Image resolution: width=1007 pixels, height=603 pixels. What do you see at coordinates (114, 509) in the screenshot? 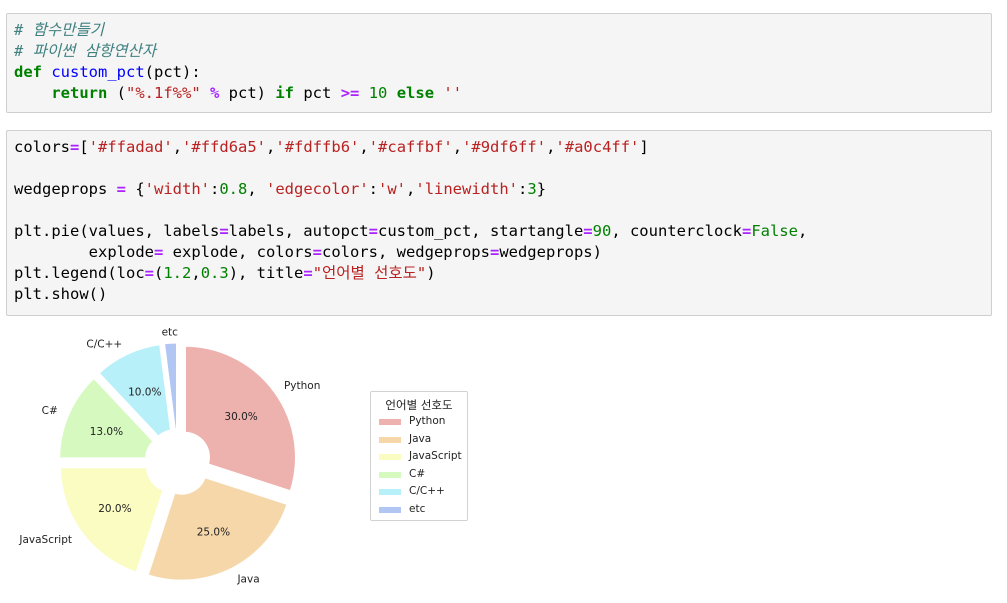
I see `pie-percent-label: 20.0%` at bounding box center [114, 509].